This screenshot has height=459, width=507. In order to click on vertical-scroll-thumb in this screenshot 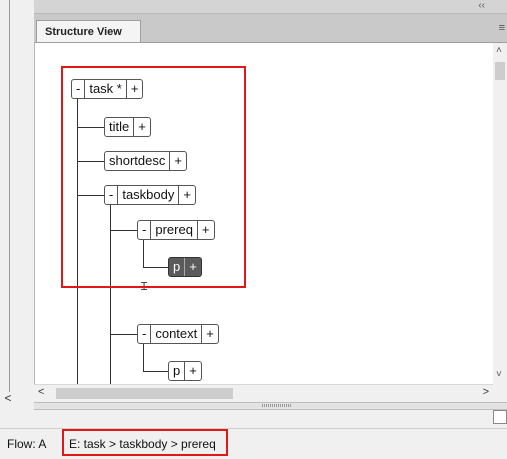, I will do `click(500, 71)`.